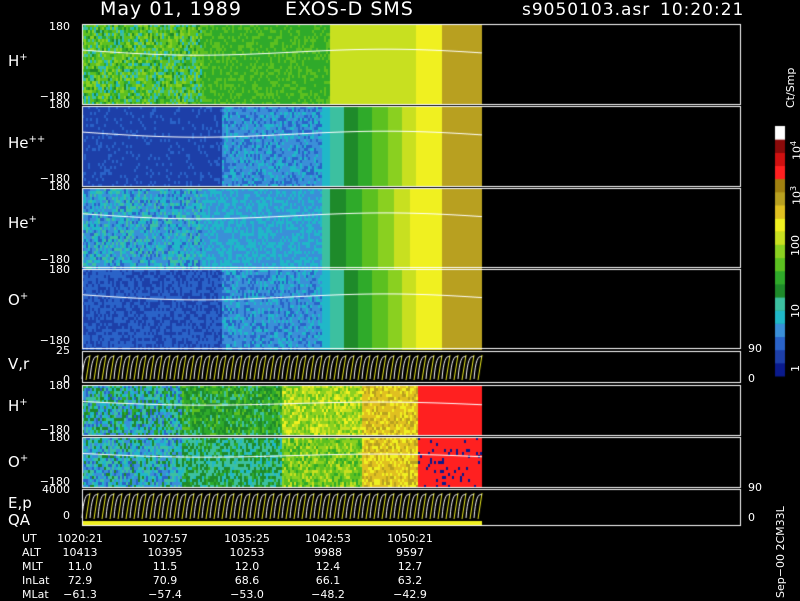 The height and width of the screenshot is (601, 800). I want to click on ephem-value: 11.5, so click(165, 566).